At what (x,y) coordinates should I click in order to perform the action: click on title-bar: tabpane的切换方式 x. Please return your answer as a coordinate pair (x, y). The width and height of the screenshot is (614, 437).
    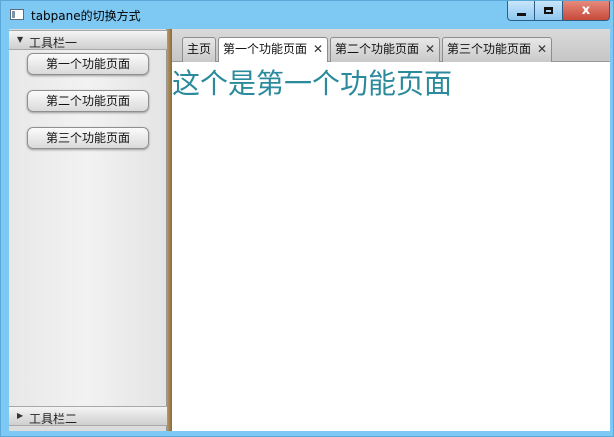
    Looking at the image, I should click on (307, 15).